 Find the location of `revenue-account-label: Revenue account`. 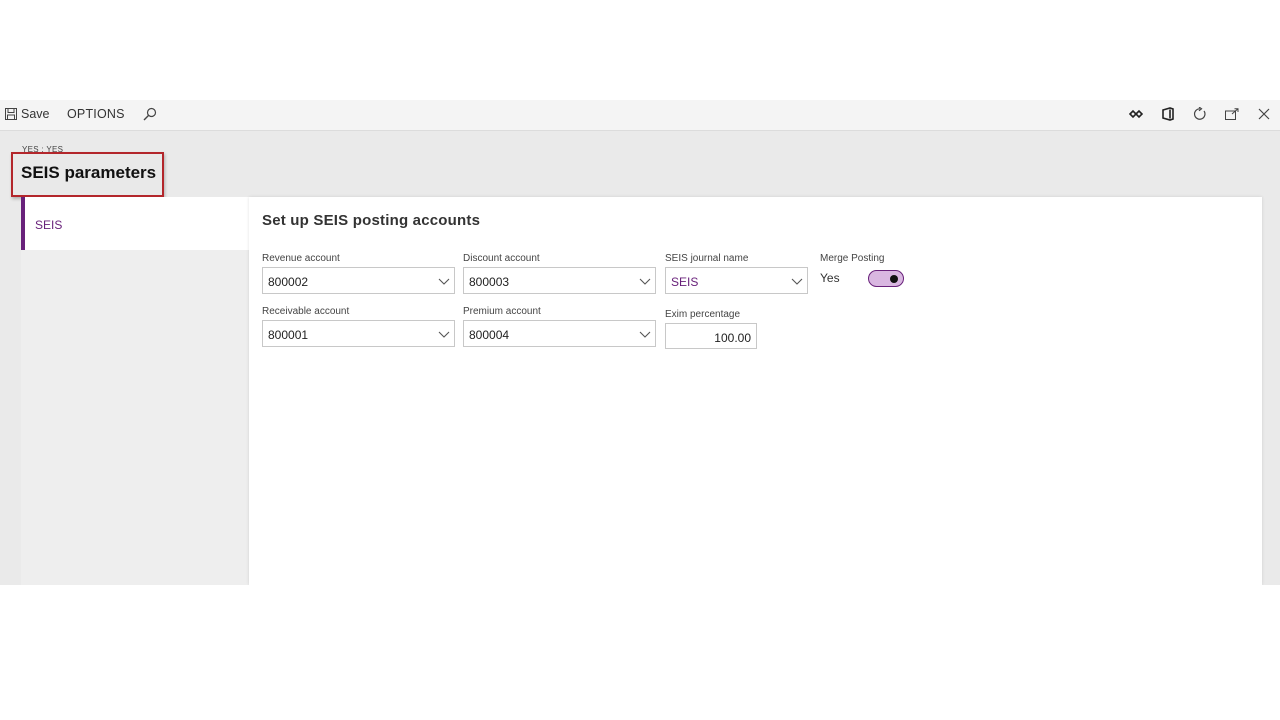

revenue-account-label: Revenue account is located at coordinates (301, 258).